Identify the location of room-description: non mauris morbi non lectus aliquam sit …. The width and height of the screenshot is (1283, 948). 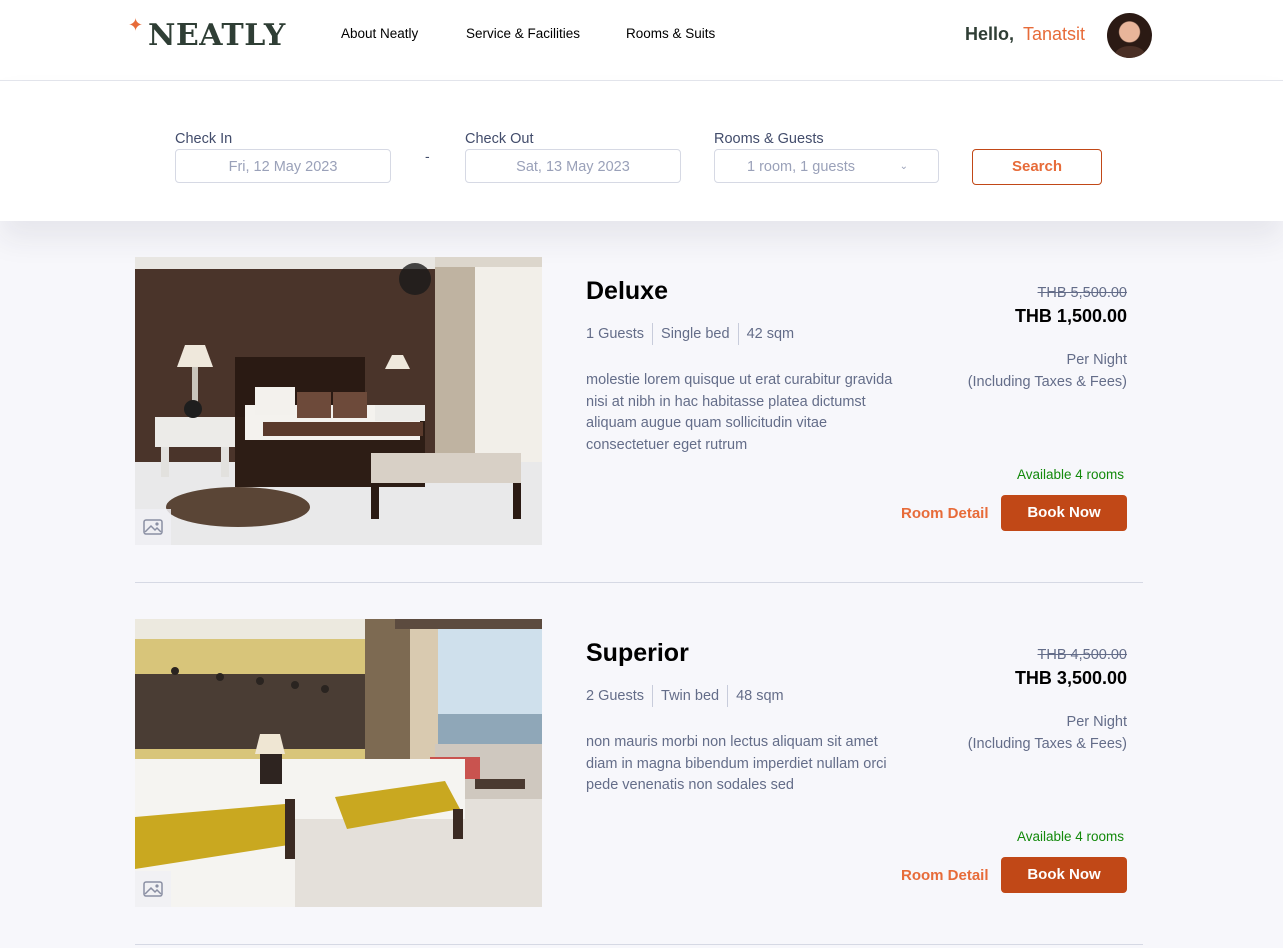
(736, 764).